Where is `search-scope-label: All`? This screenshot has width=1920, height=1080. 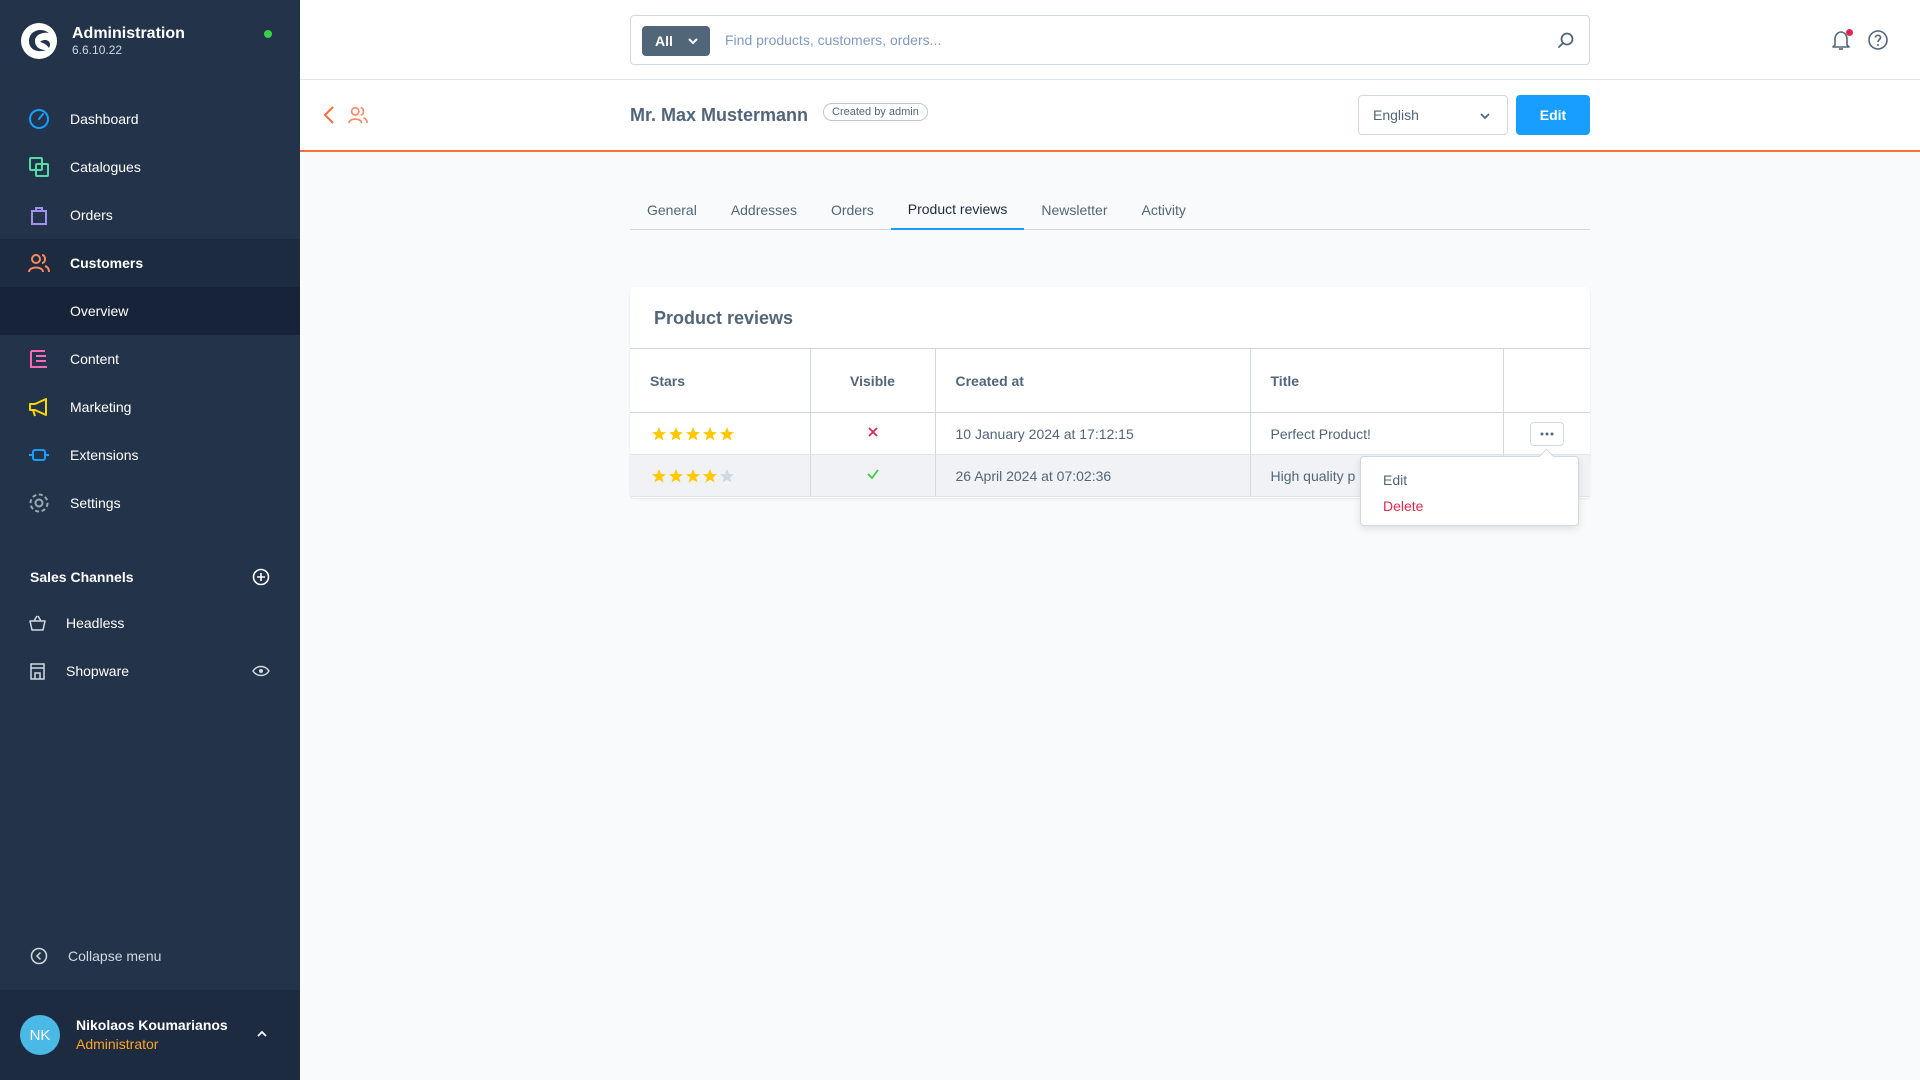 search-scope-label: All is located at coordinates (664, 41).